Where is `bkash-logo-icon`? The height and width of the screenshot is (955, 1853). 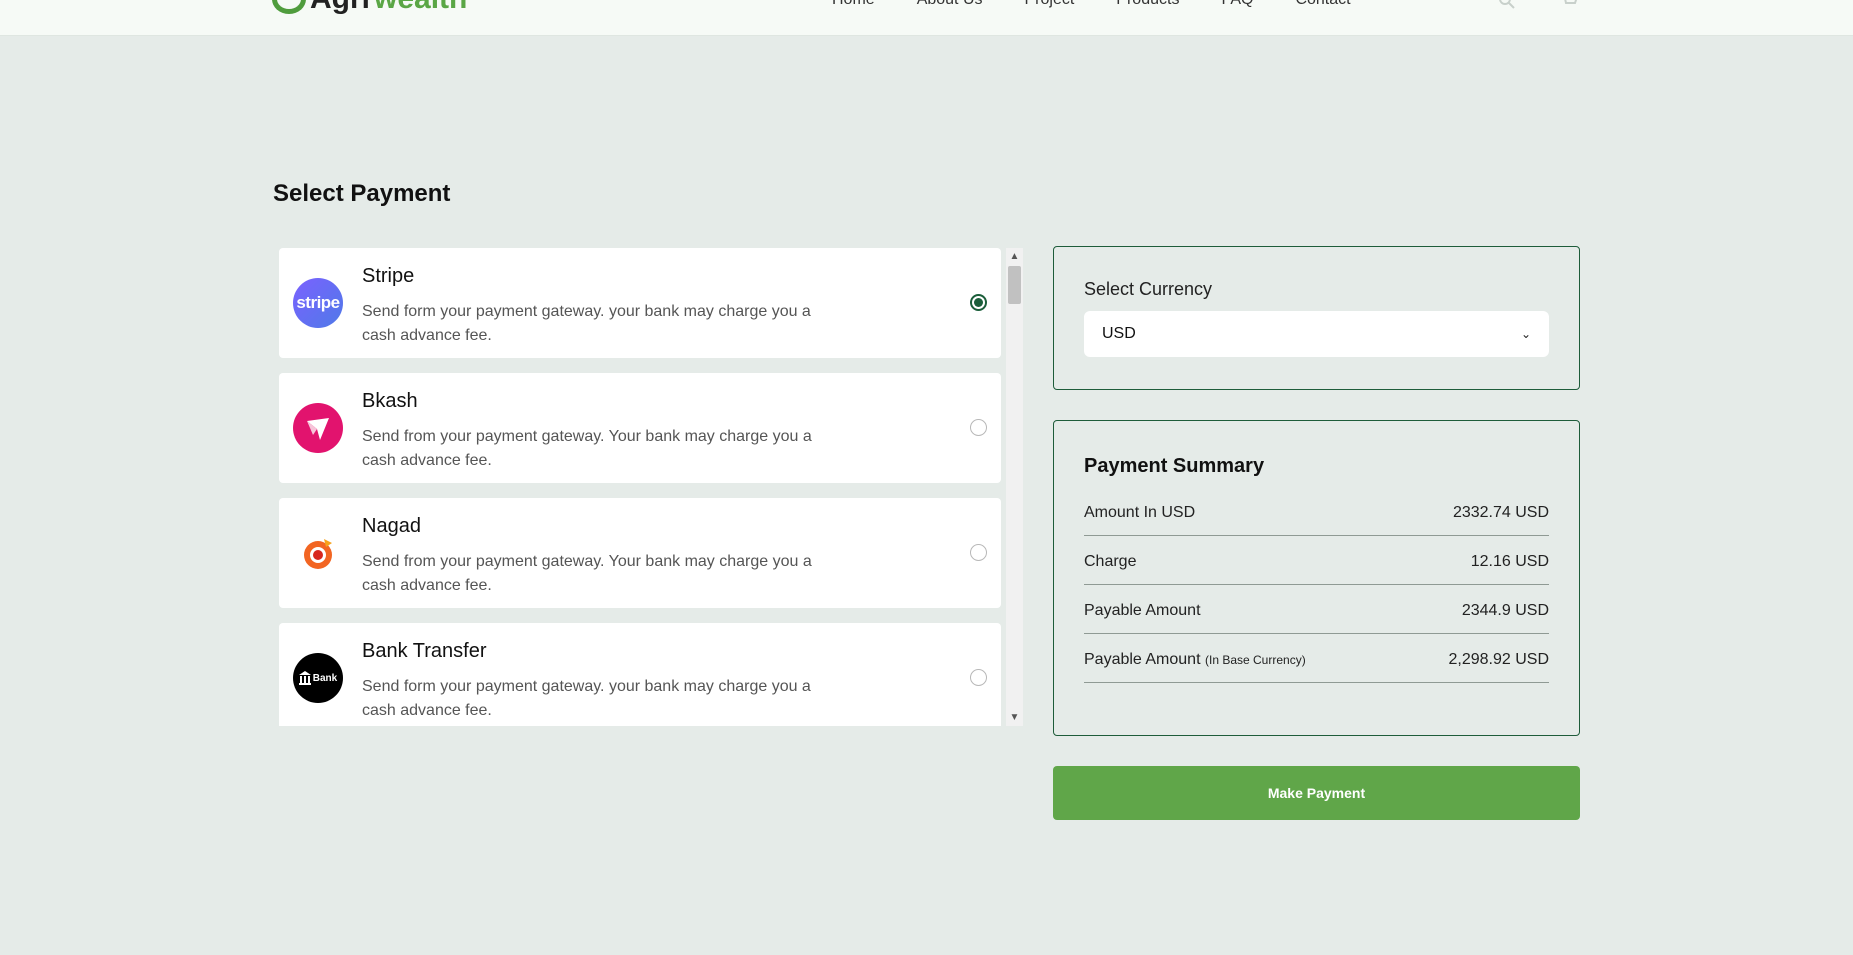
bkash-logo-icon is located at coordinates (318, 428).